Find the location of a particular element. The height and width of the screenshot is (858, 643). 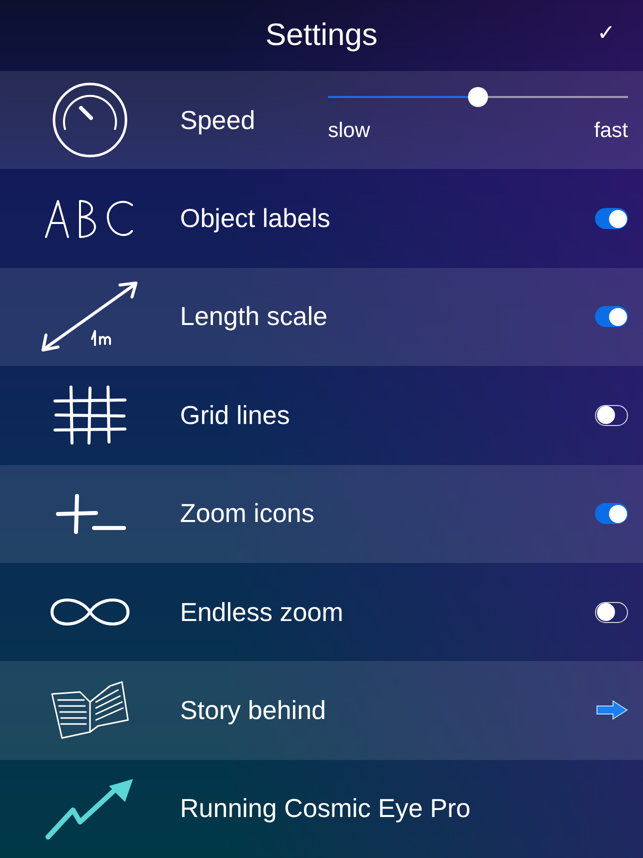

trend-arrow-icon is located at coordinates (90, 809).